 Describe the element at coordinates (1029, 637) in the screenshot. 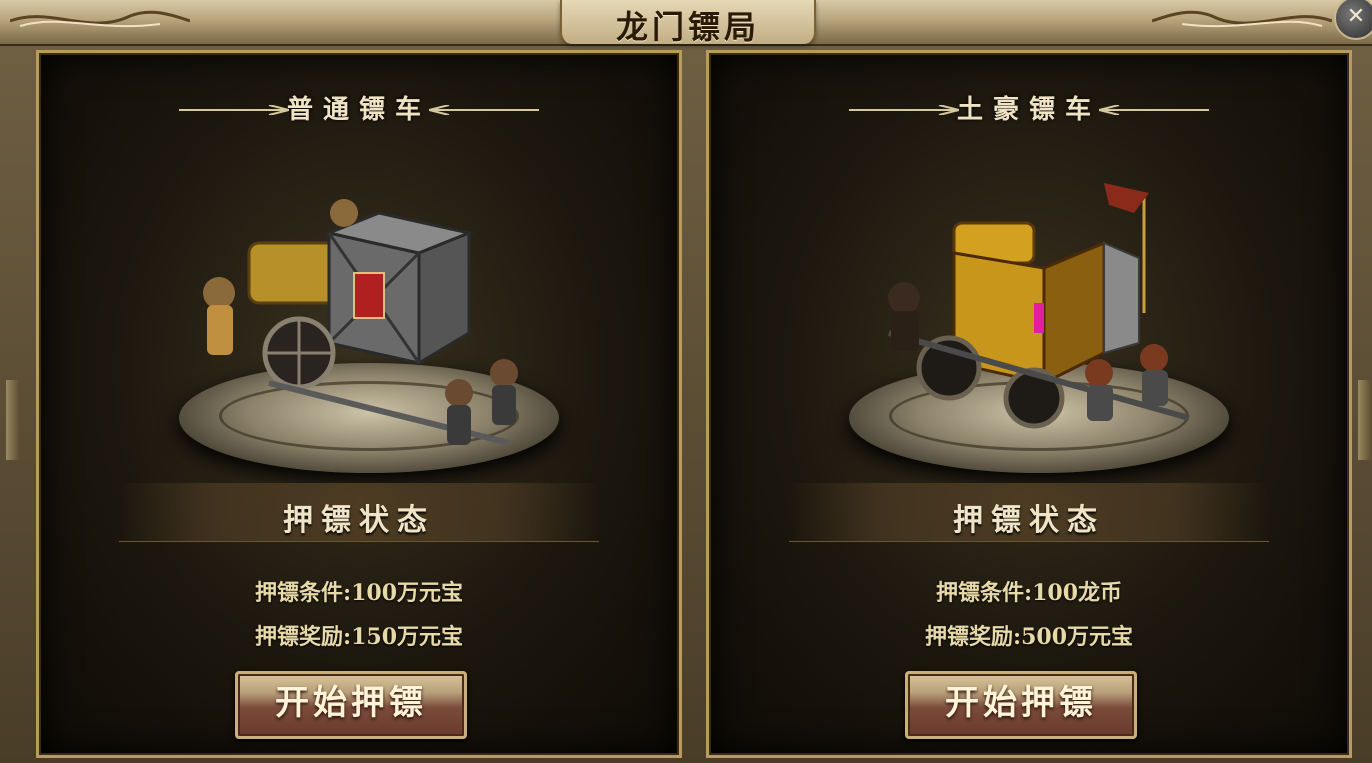

I see `escort-reward: 押镖奖励:500万元宝` at that location.